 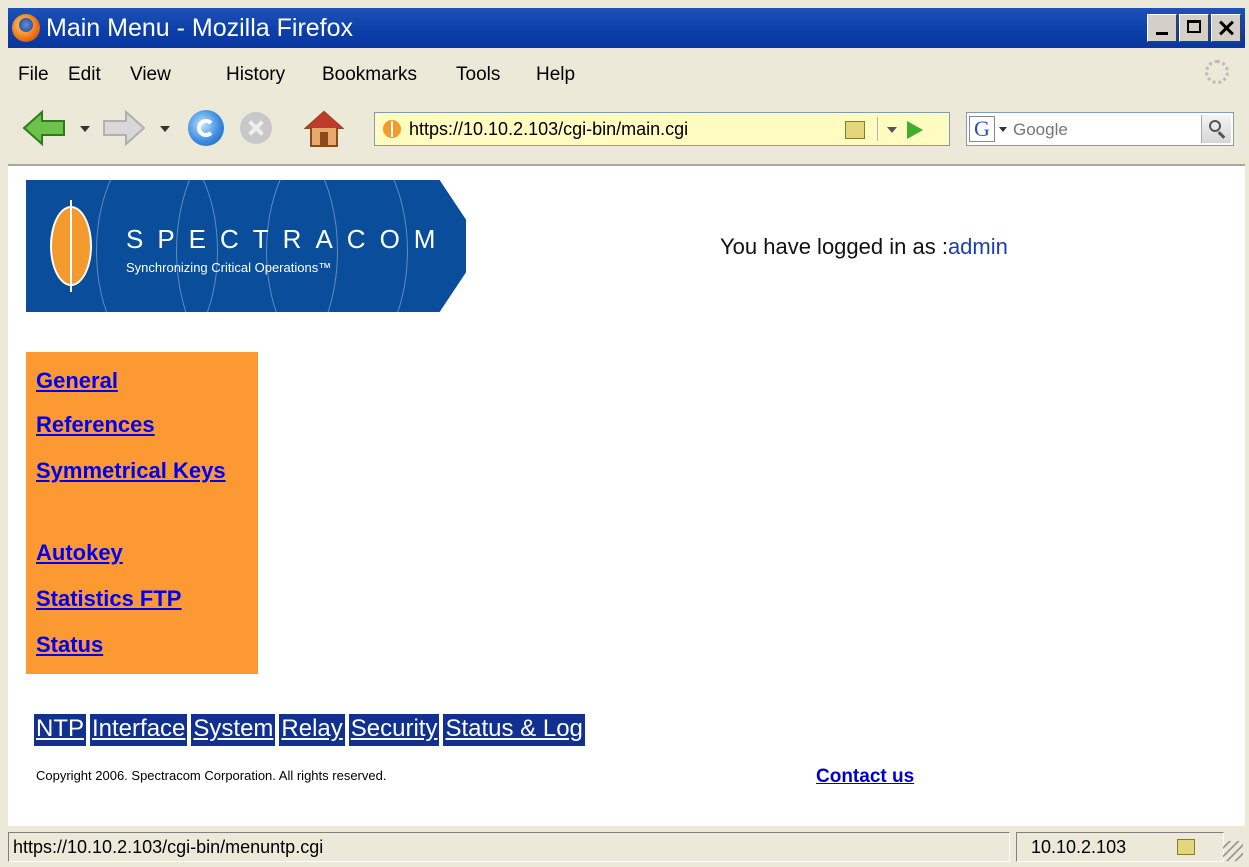 What do you see at coordinates (855, 130) in the screenshot?
I see `secure-lock-icon` at bounding box center [855, 130].